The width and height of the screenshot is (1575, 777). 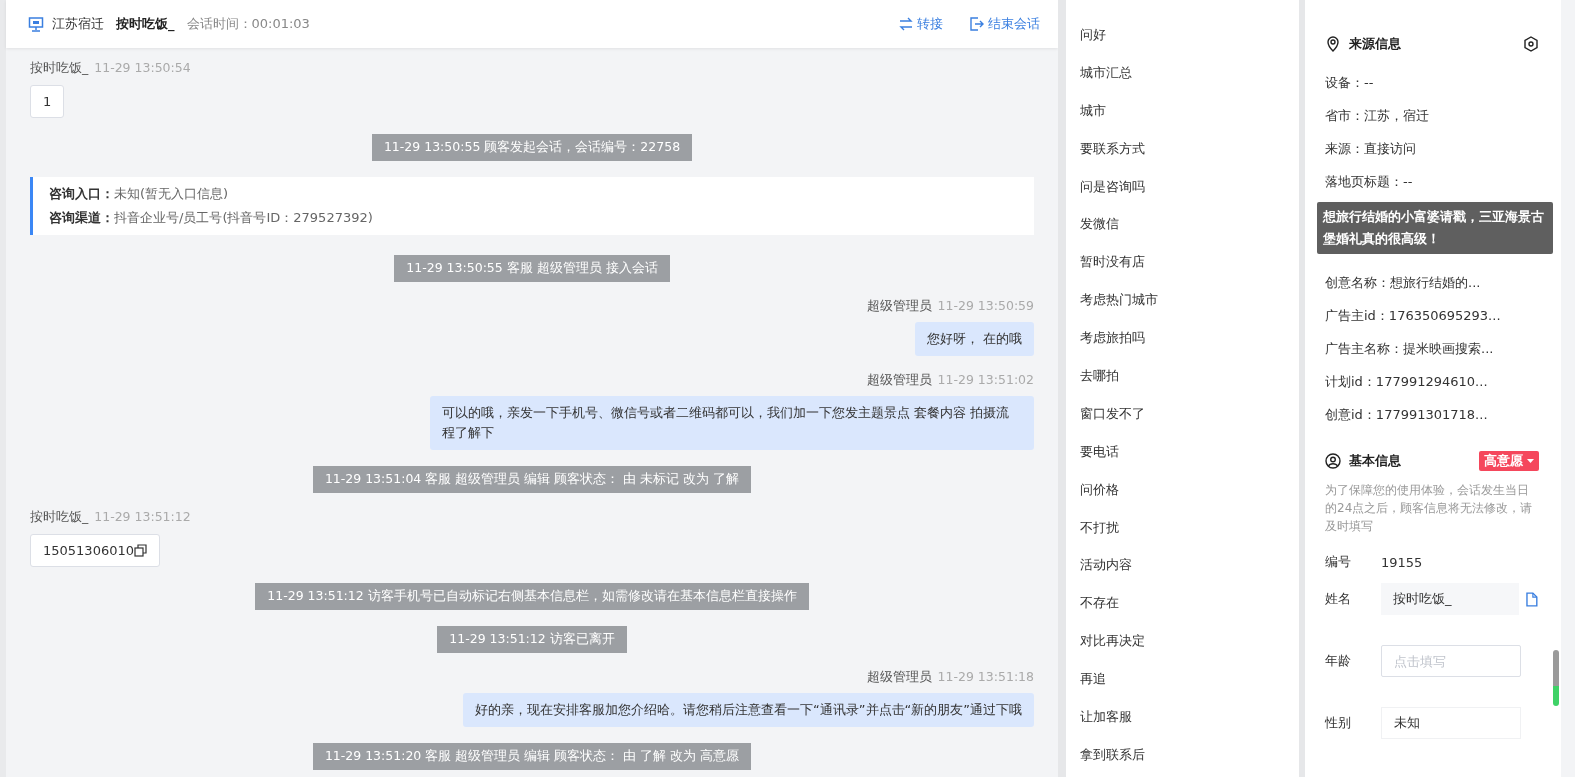 What do you see at coordinates (1189, 527) in the screenshot?
I see `quick-reply-item: 不打扰` at bounding box center [1189, 527].